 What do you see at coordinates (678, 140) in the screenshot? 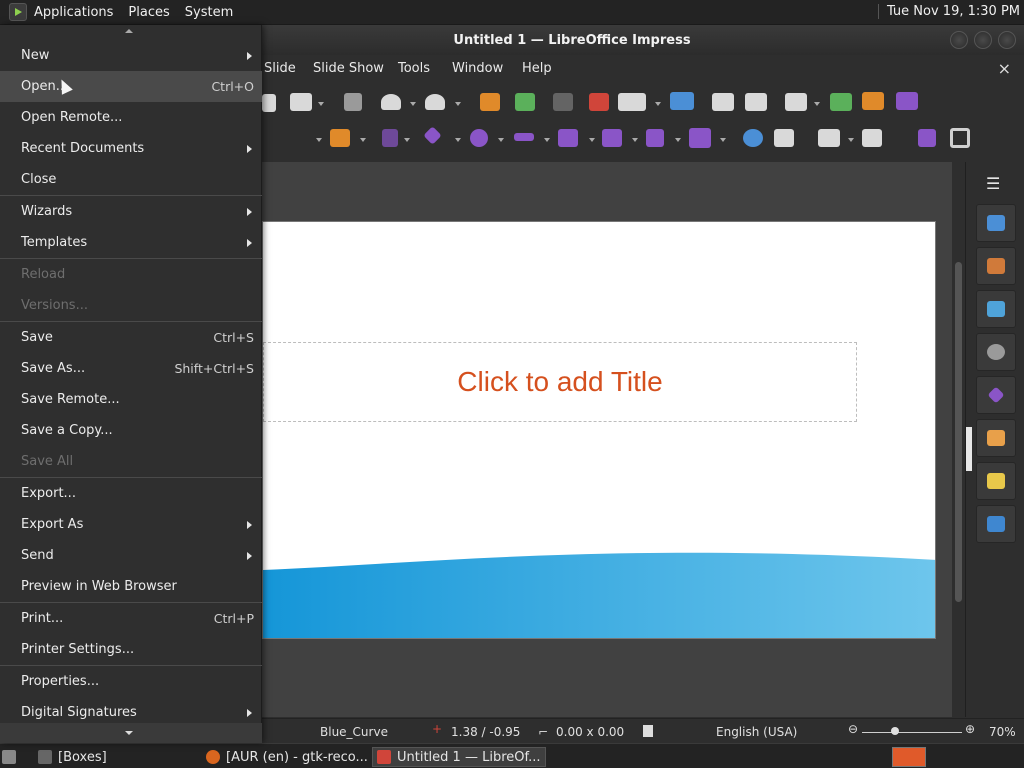
I see `stars-dropdown-icon` at bounding box center [678, 140].